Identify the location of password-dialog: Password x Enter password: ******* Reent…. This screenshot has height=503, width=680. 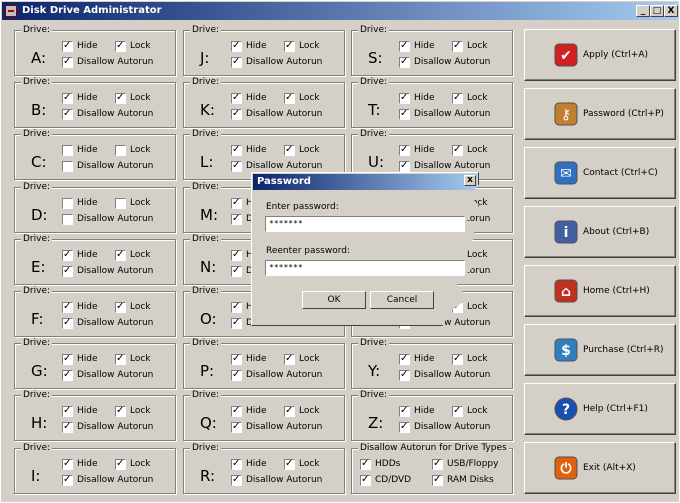
(365, 249).